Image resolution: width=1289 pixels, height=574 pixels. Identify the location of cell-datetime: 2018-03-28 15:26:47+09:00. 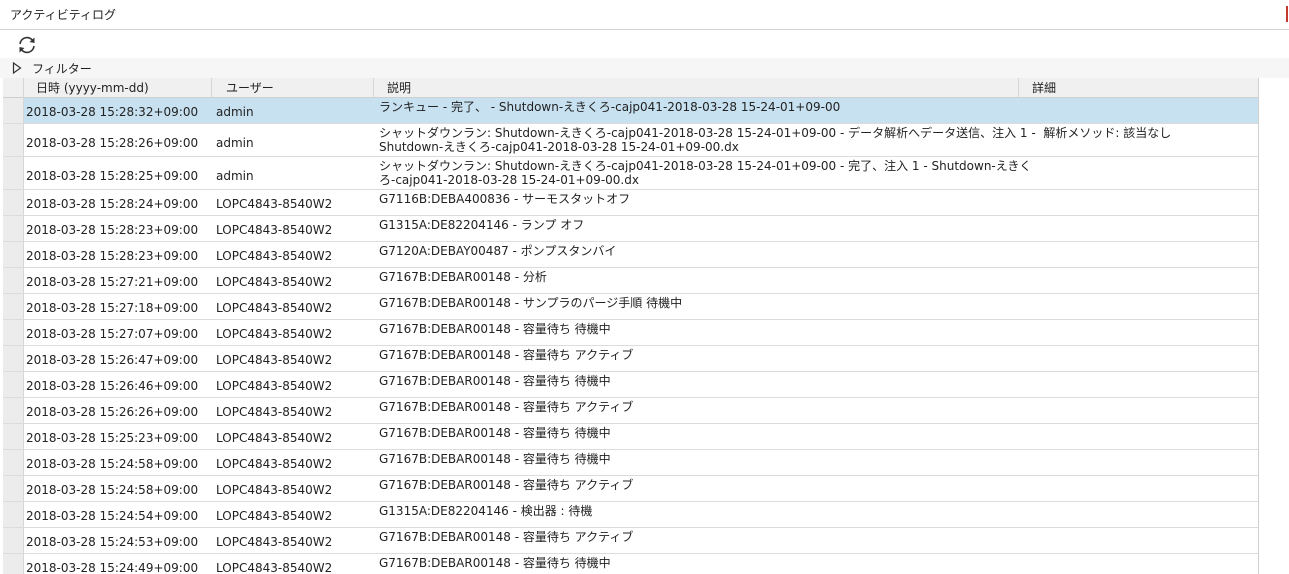
(112, 360).